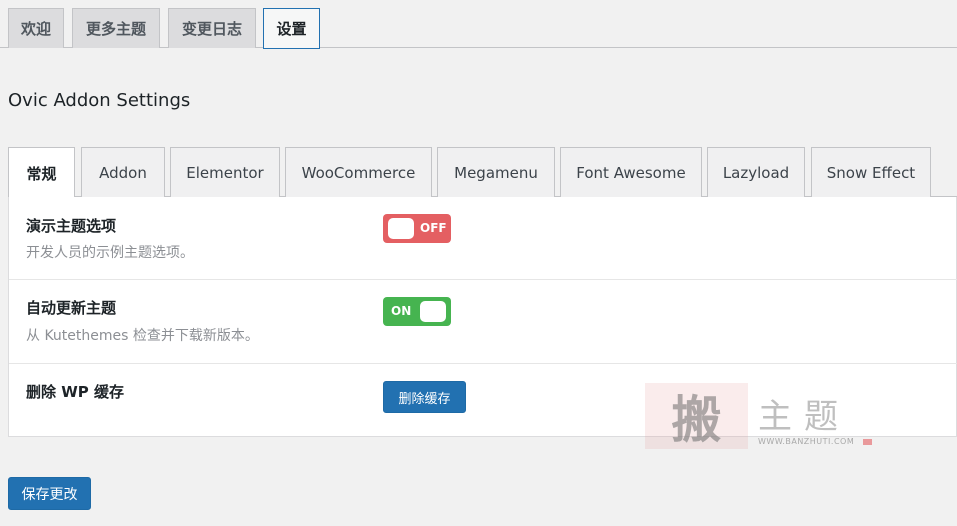 The width and height of the screenshot is (957, 526). I want to click on subtab-woocommerce: WooCommerce, so click(358, 172).